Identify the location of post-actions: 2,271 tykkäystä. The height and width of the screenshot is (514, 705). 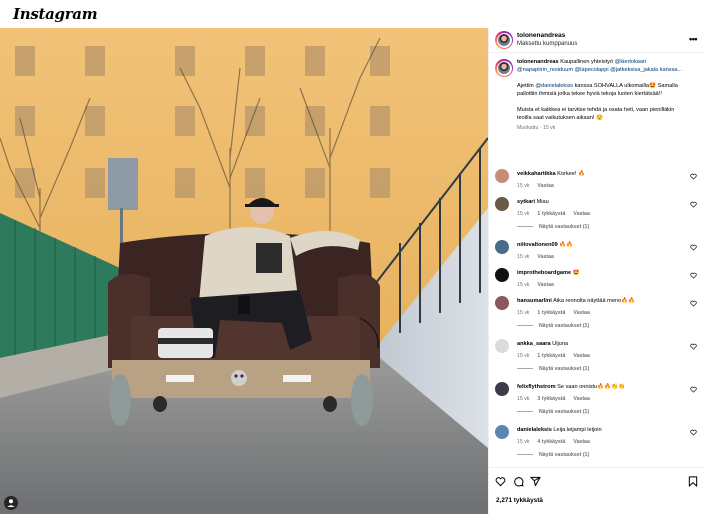
(597, 490).